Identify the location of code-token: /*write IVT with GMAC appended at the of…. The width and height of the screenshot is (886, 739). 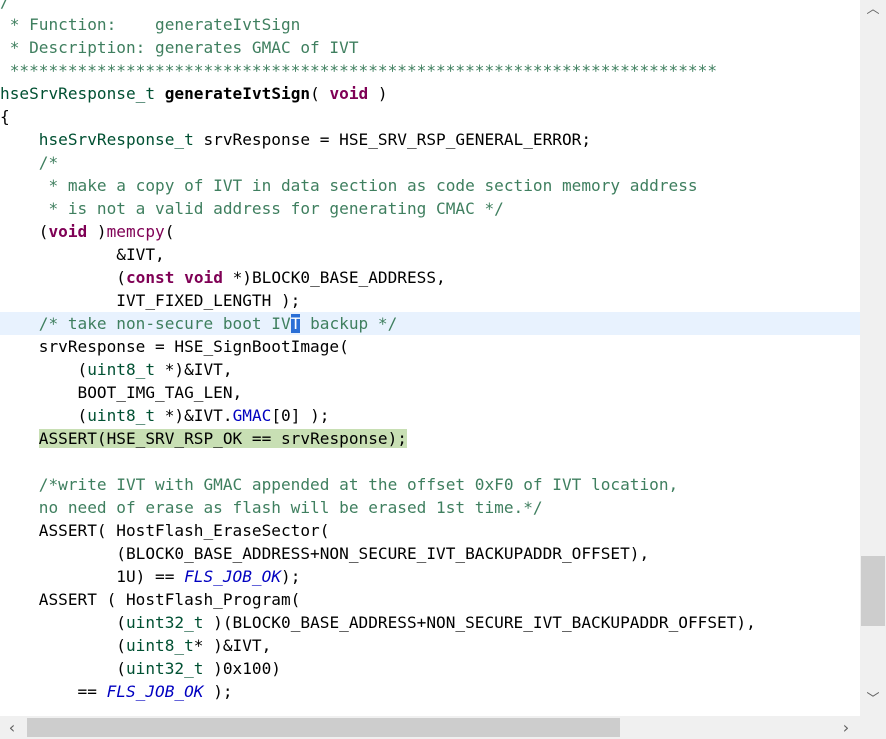
(339, 484).